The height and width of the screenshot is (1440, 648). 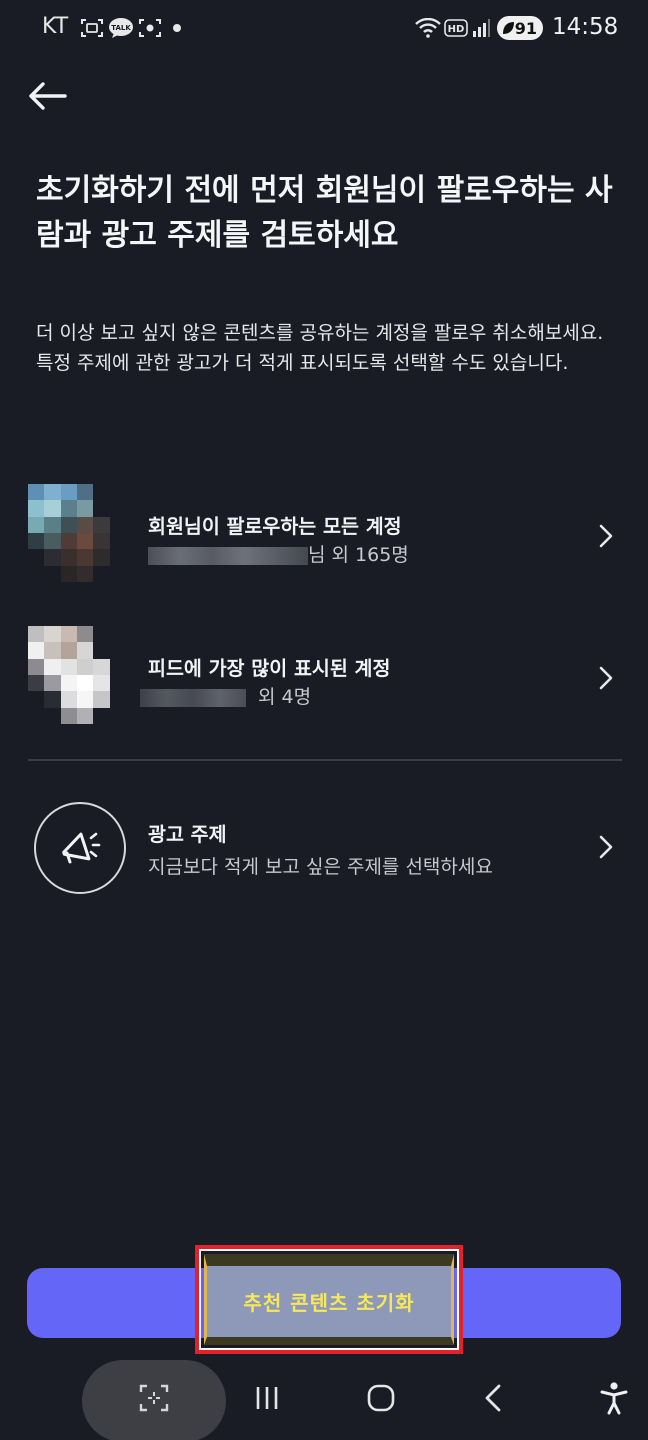 I want to click on recent-apps-icon, so click(x=267, y=1398).